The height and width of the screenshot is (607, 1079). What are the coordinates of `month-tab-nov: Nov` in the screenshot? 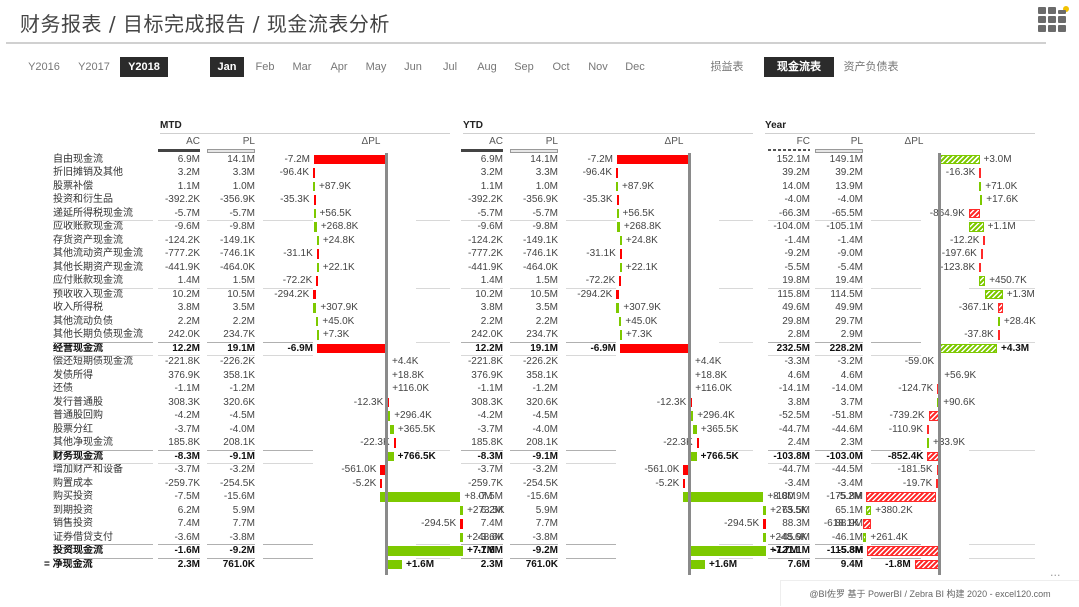 It's located at (598, 67).